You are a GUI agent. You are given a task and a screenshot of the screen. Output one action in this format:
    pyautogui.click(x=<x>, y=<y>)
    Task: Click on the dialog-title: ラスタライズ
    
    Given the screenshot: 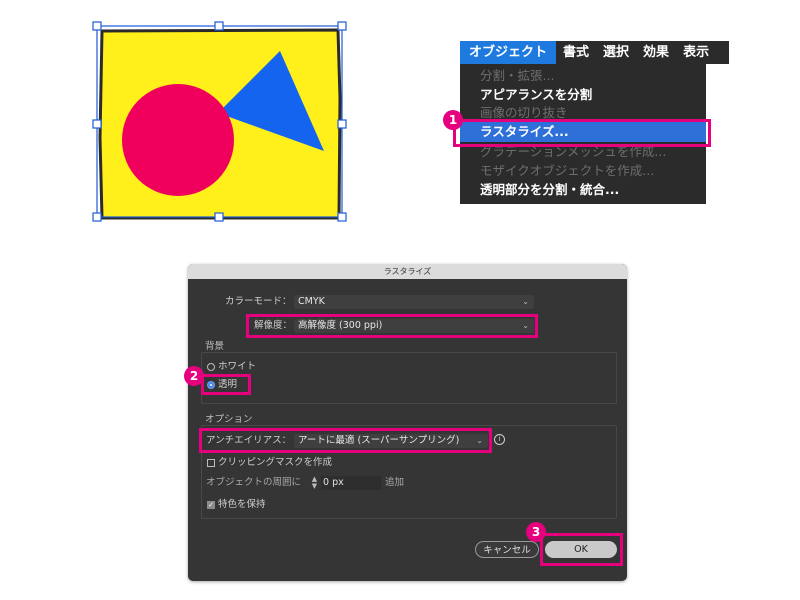 What is the action you would take?
    pyautogui.click(x=407, y=271)
    